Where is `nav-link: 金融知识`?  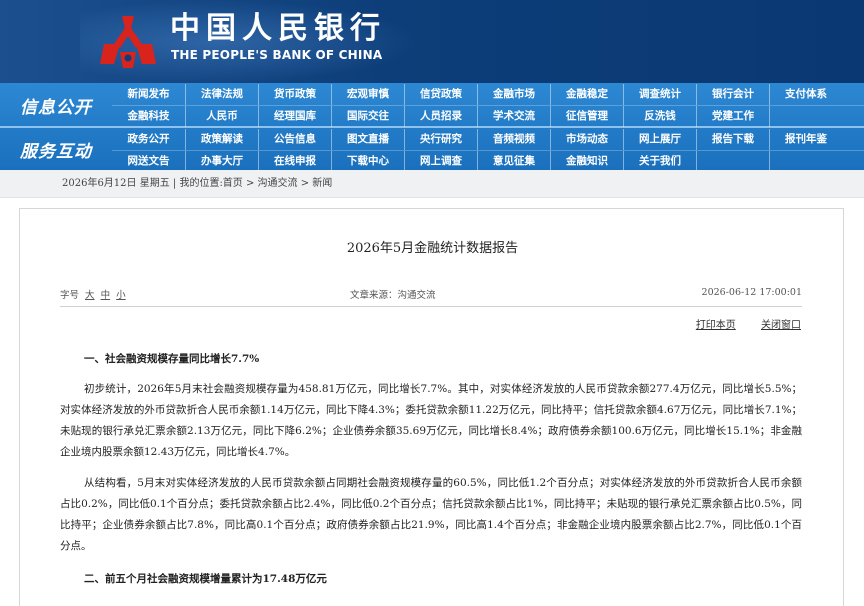
nav-link: 金融知识 is located at coordinates (586, 161).